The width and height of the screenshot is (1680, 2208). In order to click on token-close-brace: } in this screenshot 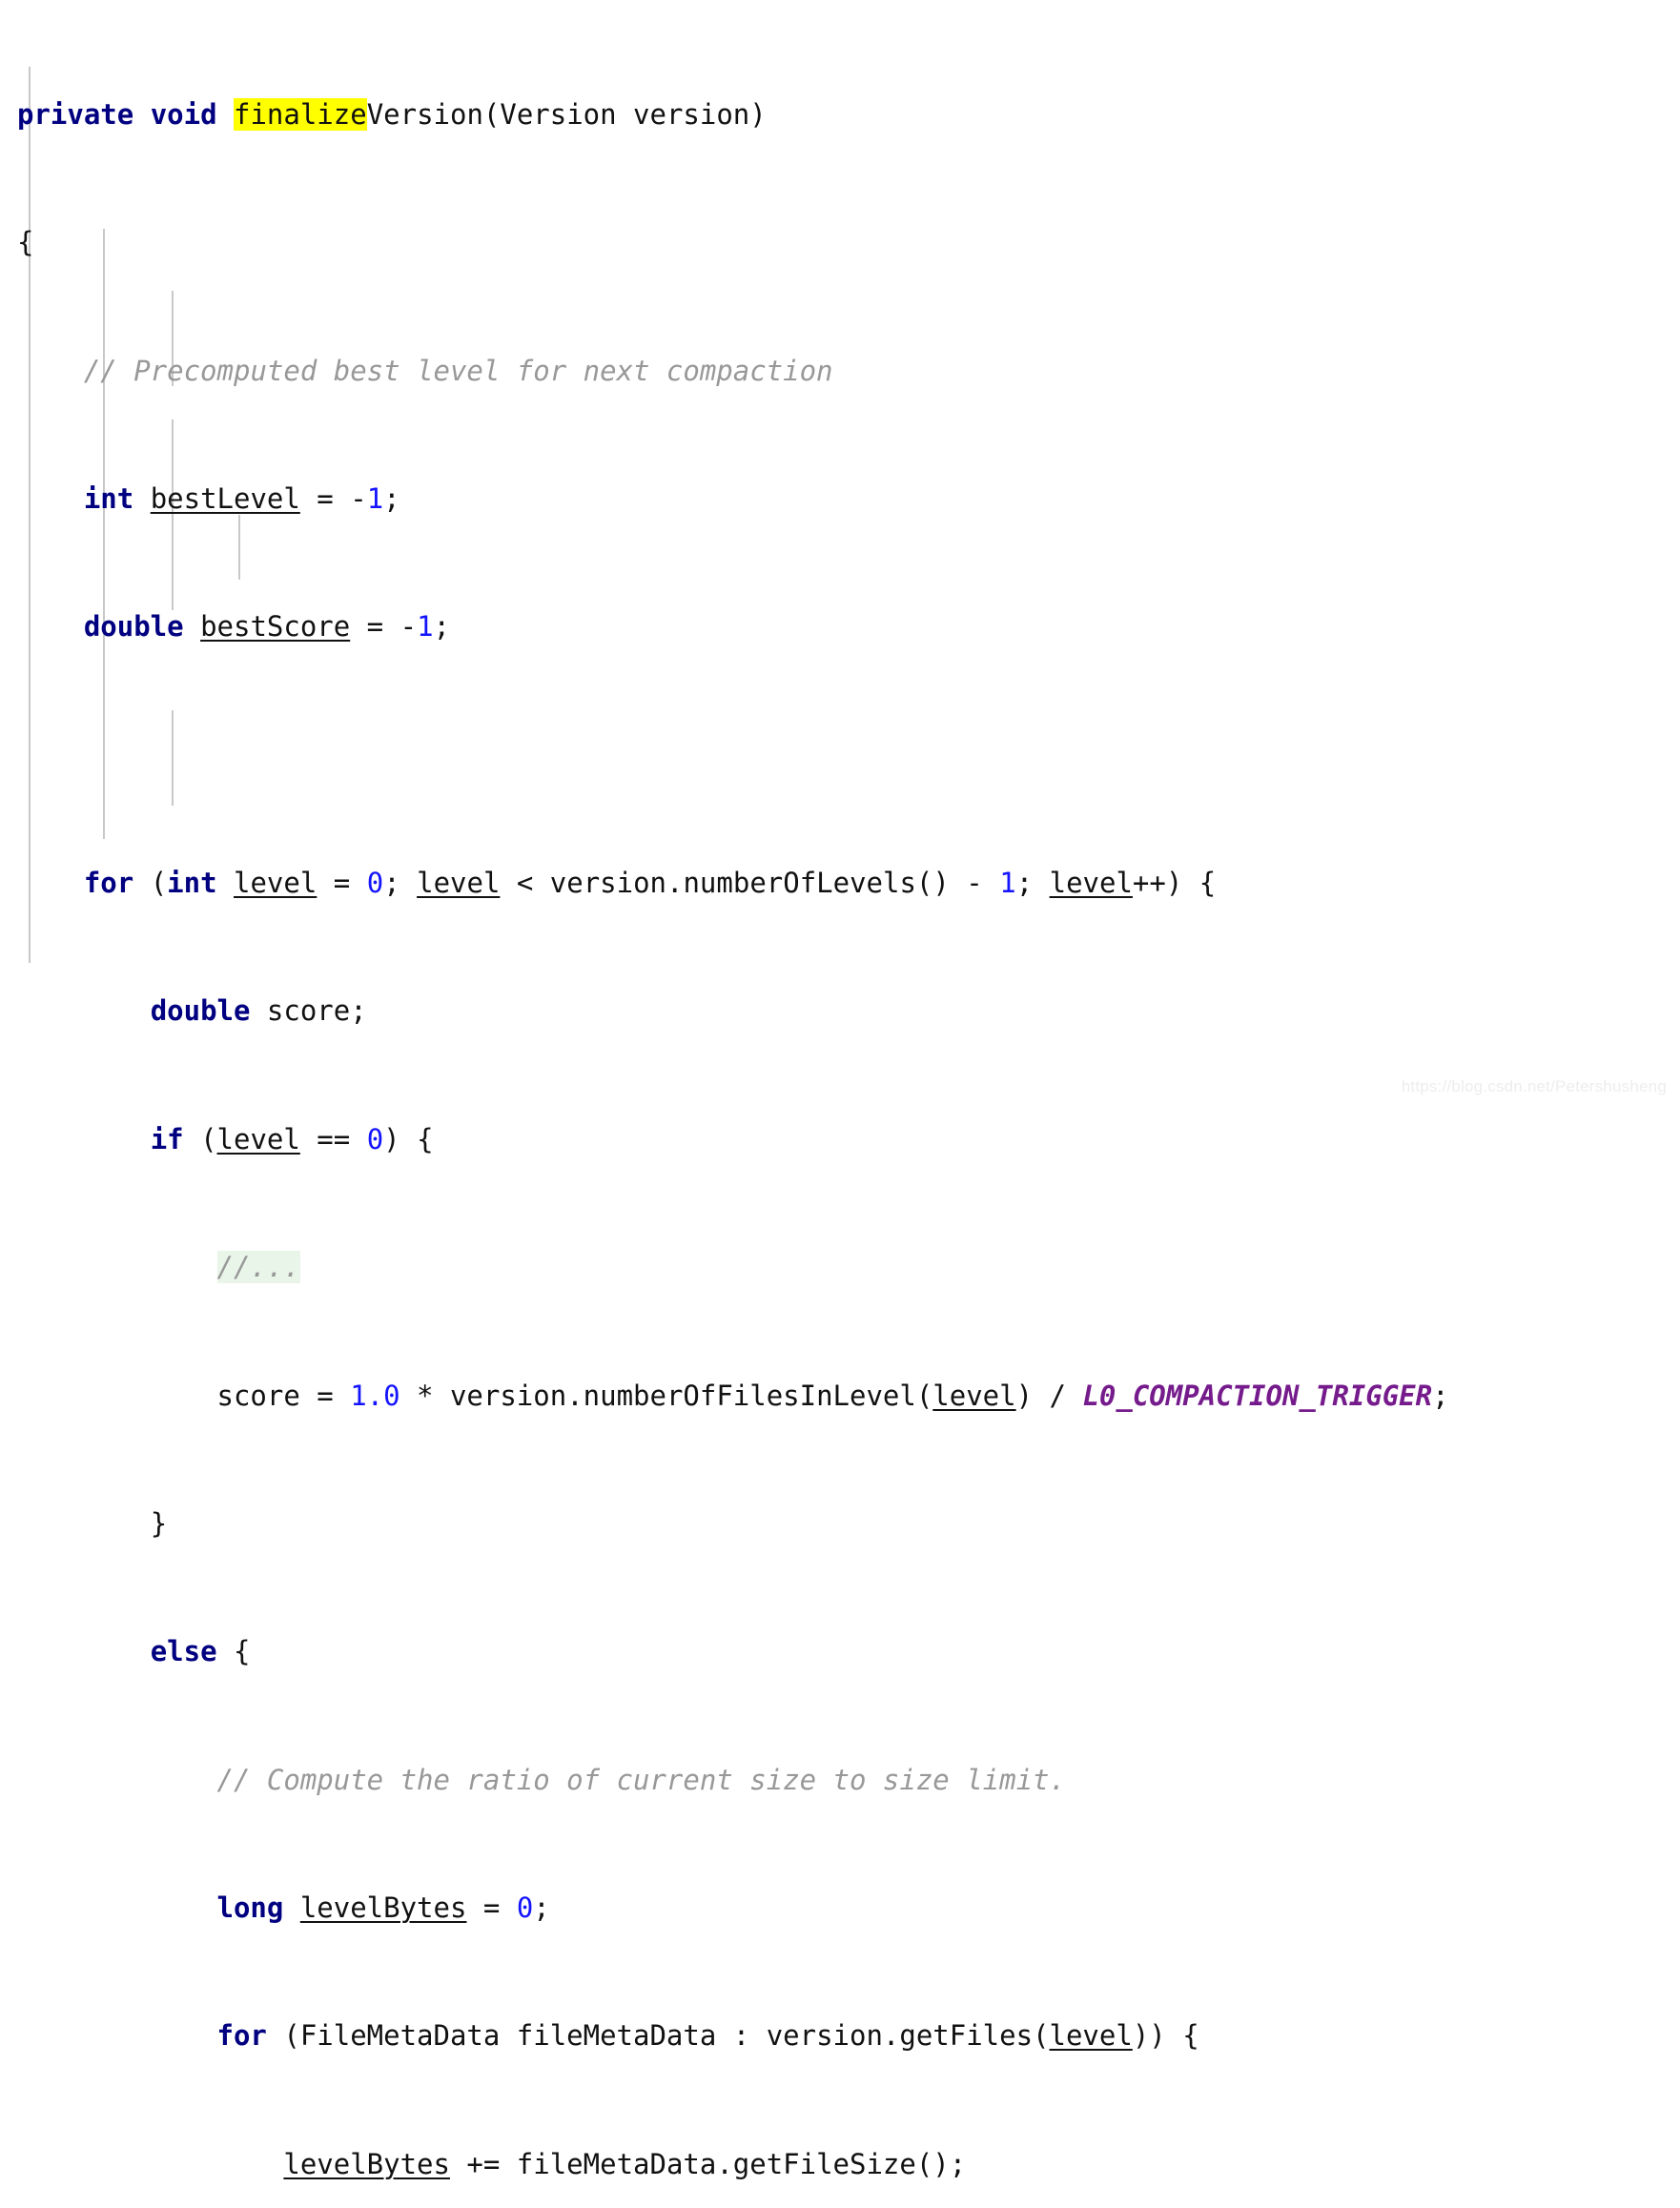, I will do `click(159, 1523)`.